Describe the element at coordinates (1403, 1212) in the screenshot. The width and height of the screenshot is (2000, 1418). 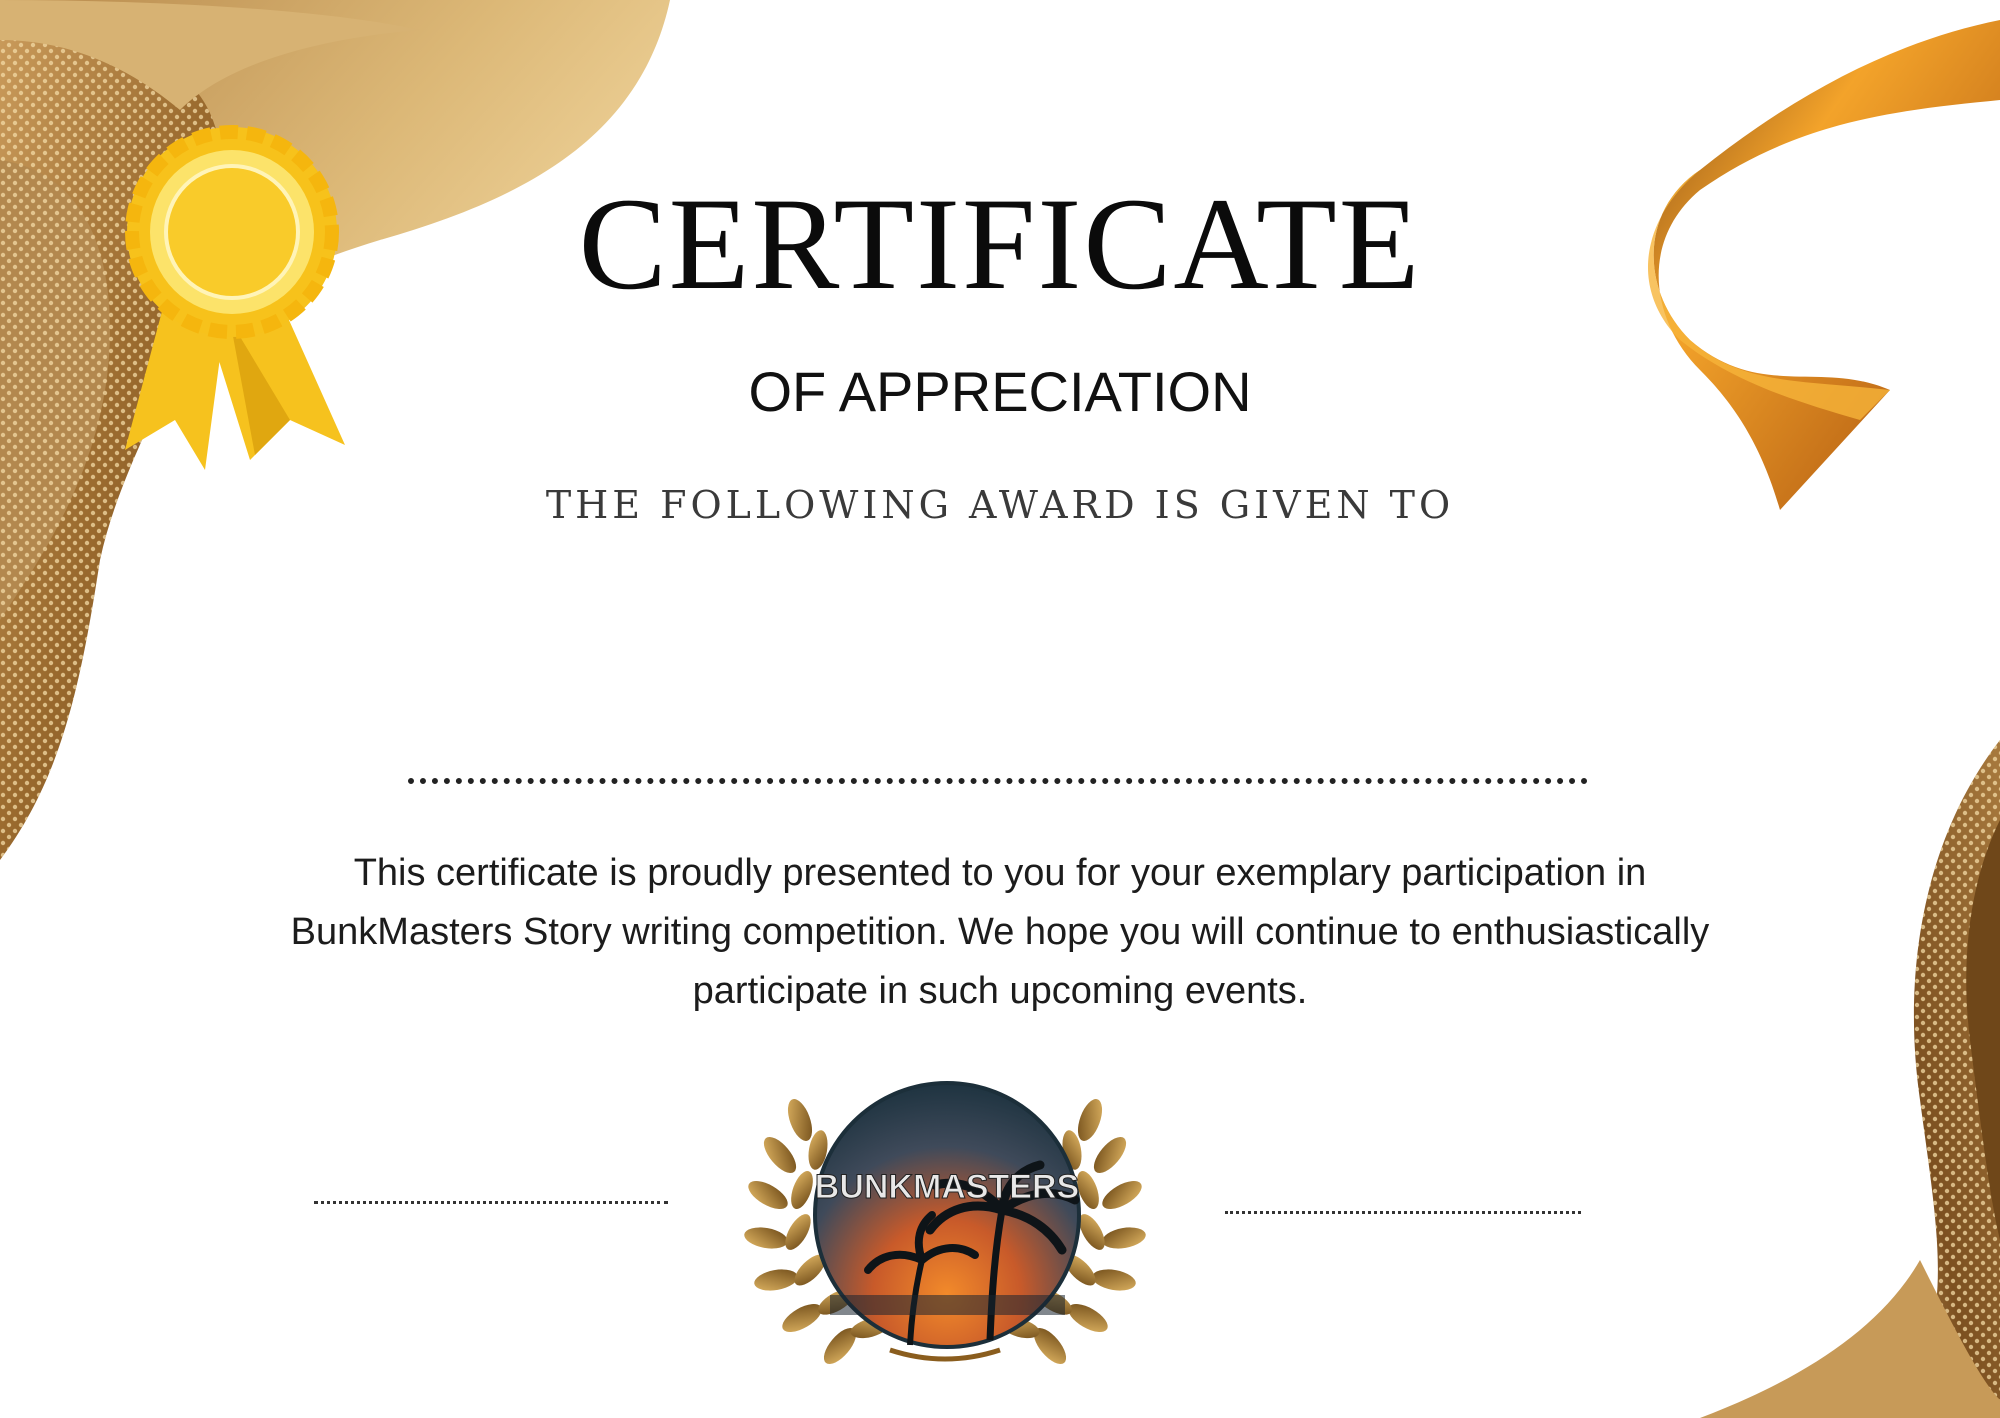
I see `signature-line-right` at that location.